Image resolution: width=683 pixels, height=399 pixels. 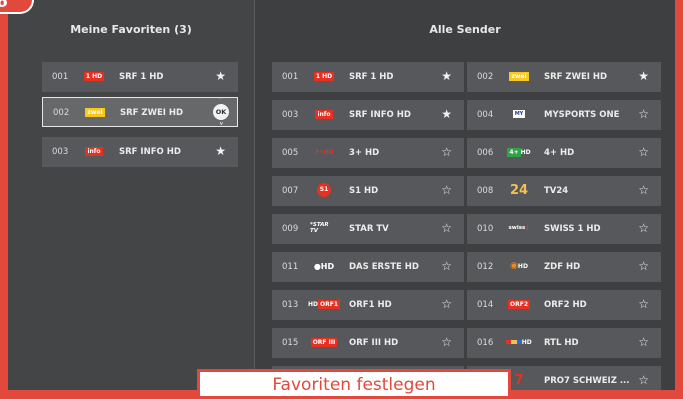 I want to click on 4plus-logo: 4+ HD, so click(x=519, y=152).